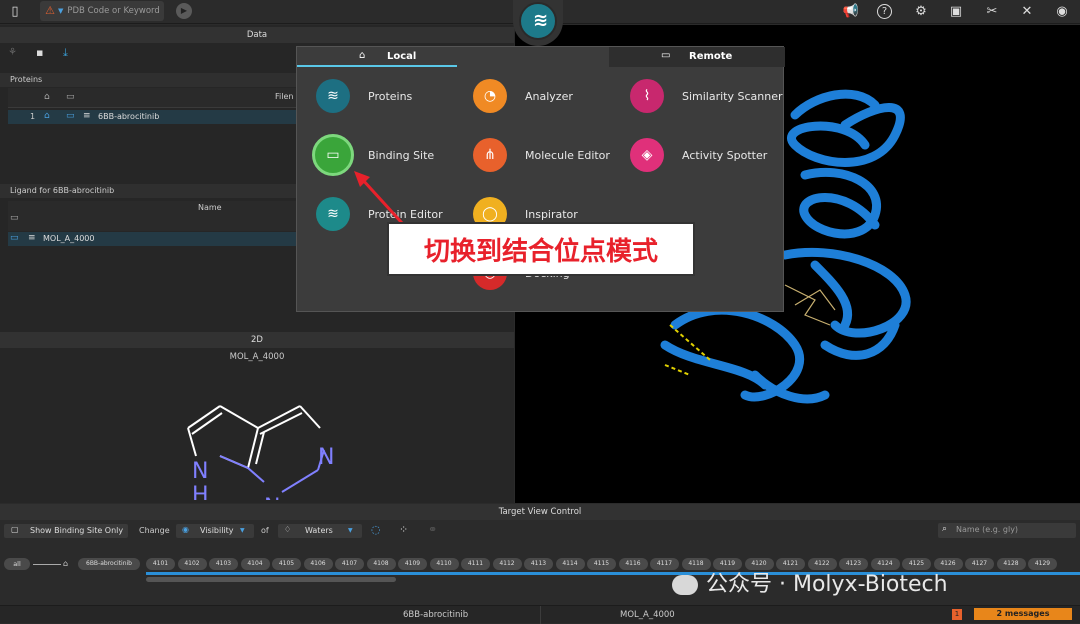 This screenshot has width=1080, height=624. I want to click on visibility-dropdown: ◉ Visibility ▼, so click(215, 531).